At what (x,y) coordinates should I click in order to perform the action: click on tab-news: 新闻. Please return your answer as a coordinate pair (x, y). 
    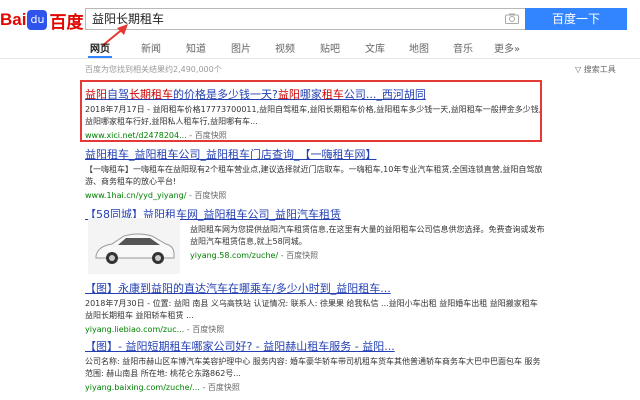
    Looking at the image, I should click on (151, 47).